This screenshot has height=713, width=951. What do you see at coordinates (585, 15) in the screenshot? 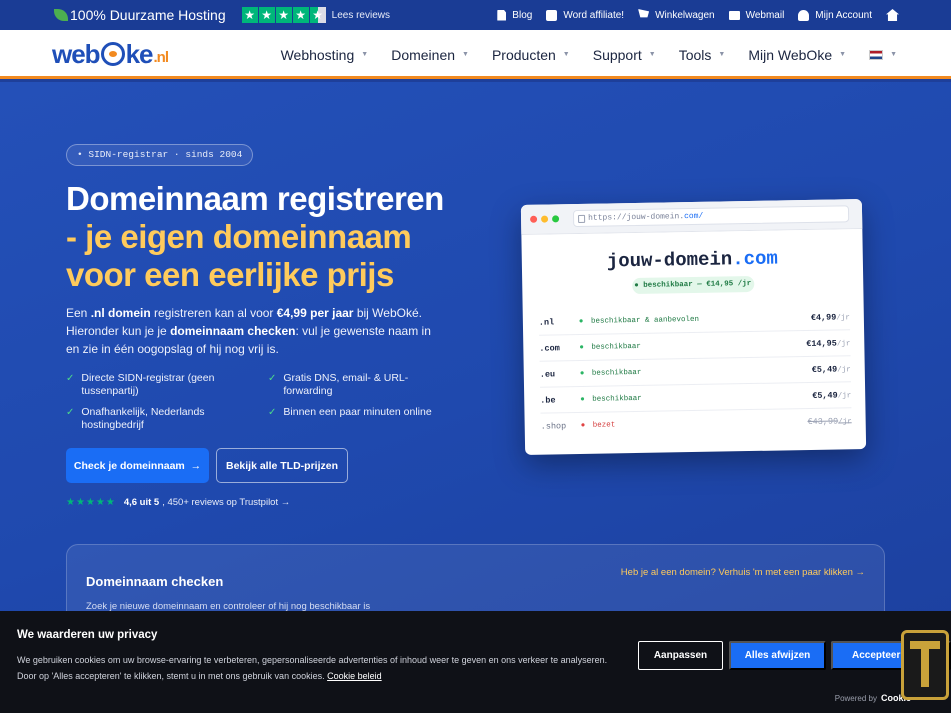
I see `affiliate-link: Word affiliate!` at bounding box center [585, 15].